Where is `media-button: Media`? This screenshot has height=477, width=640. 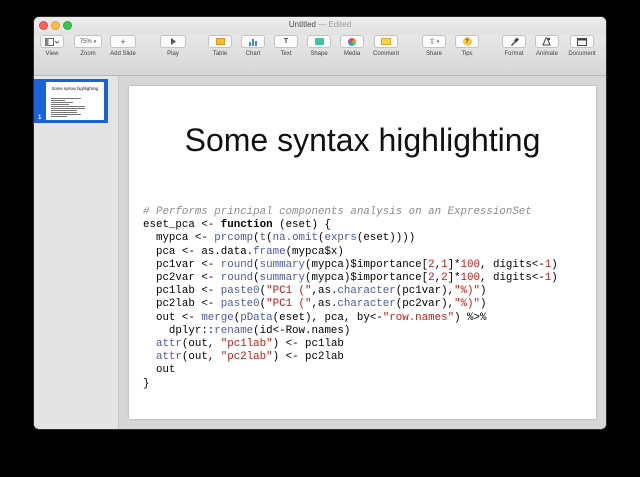
media-button: Media is located at coordinates (352, 46).